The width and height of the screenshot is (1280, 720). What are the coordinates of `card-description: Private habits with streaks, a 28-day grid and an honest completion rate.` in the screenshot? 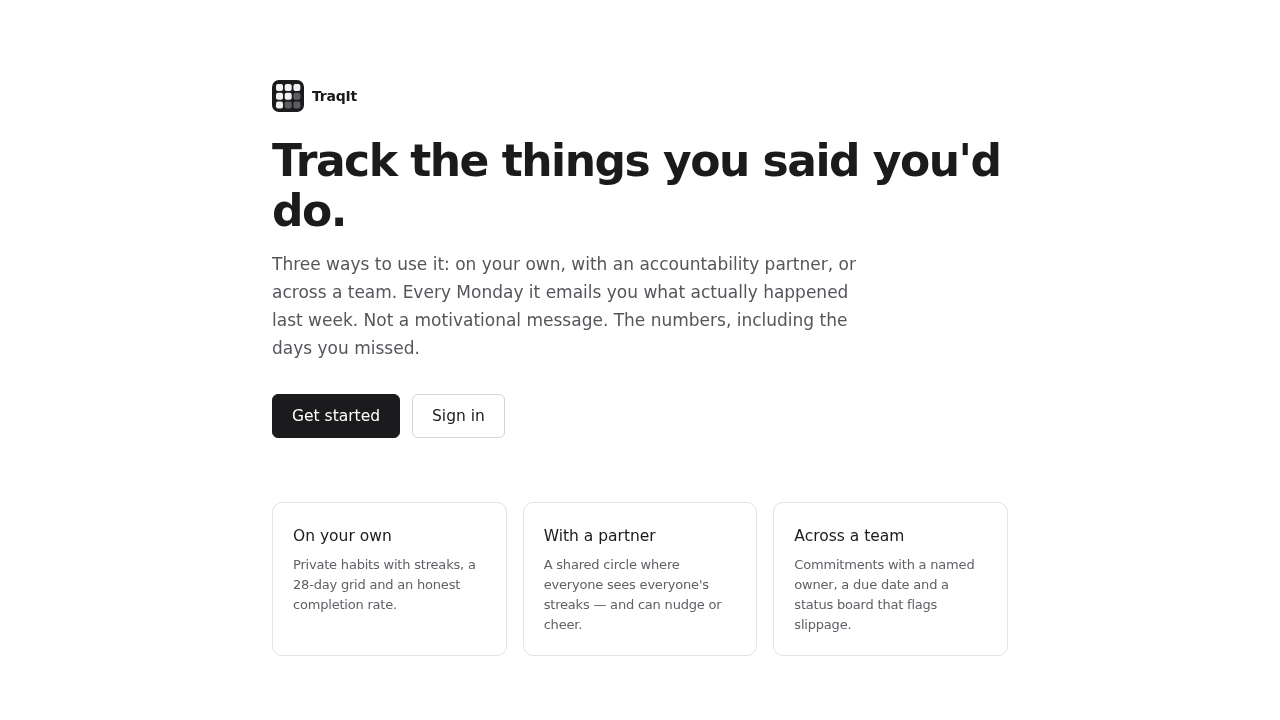 It's located at (385, 585).